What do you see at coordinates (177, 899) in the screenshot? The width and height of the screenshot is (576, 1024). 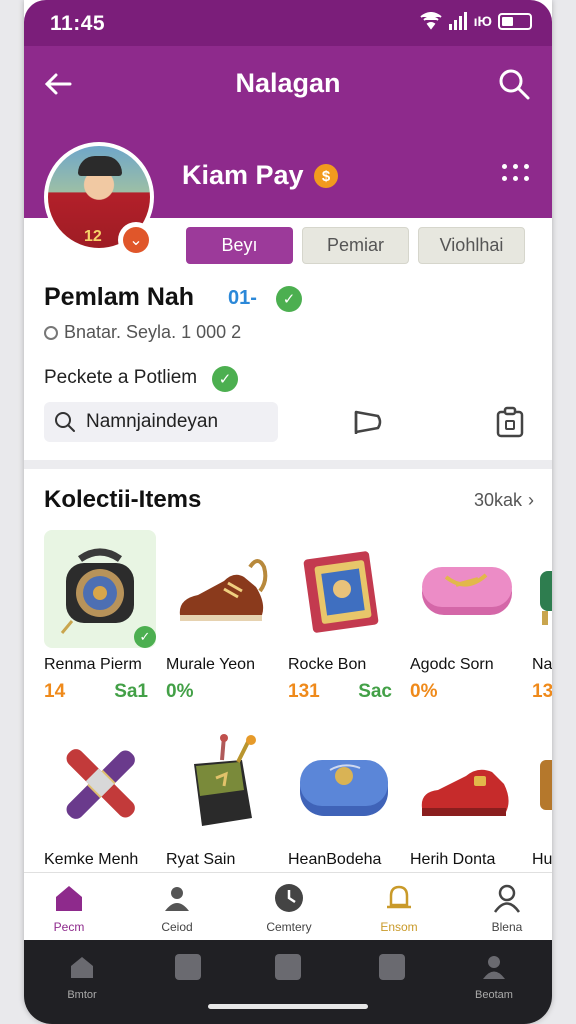 I see `people-icon` at bounding box center [177, 899].